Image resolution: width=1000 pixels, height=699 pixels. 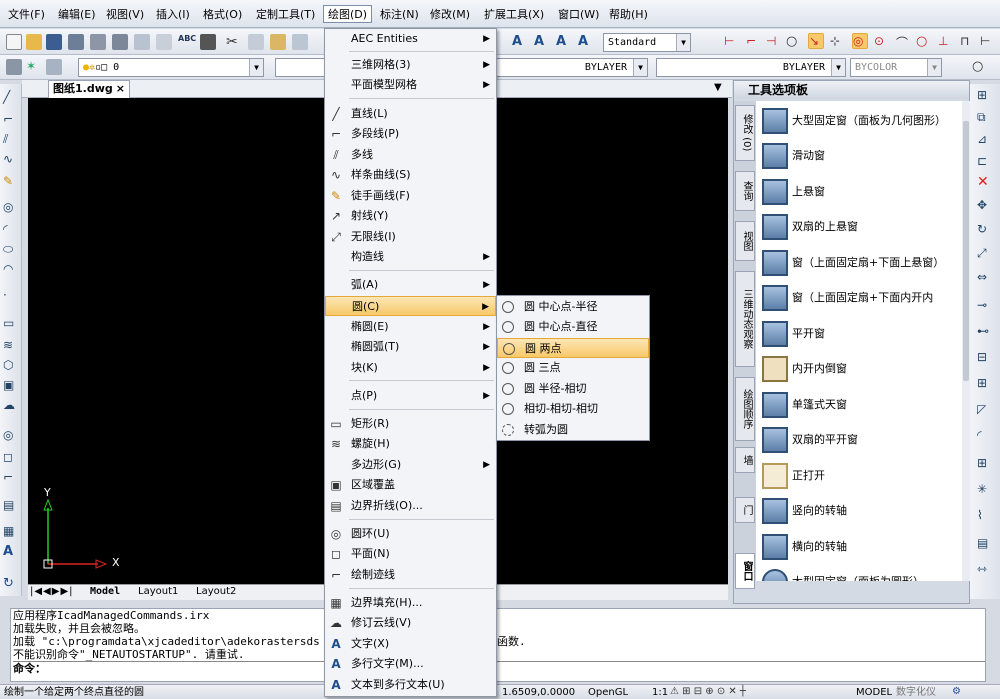 I want to click on menu-item-ellipse: 椭圆(E) ▶, so click(x=410, y=327).